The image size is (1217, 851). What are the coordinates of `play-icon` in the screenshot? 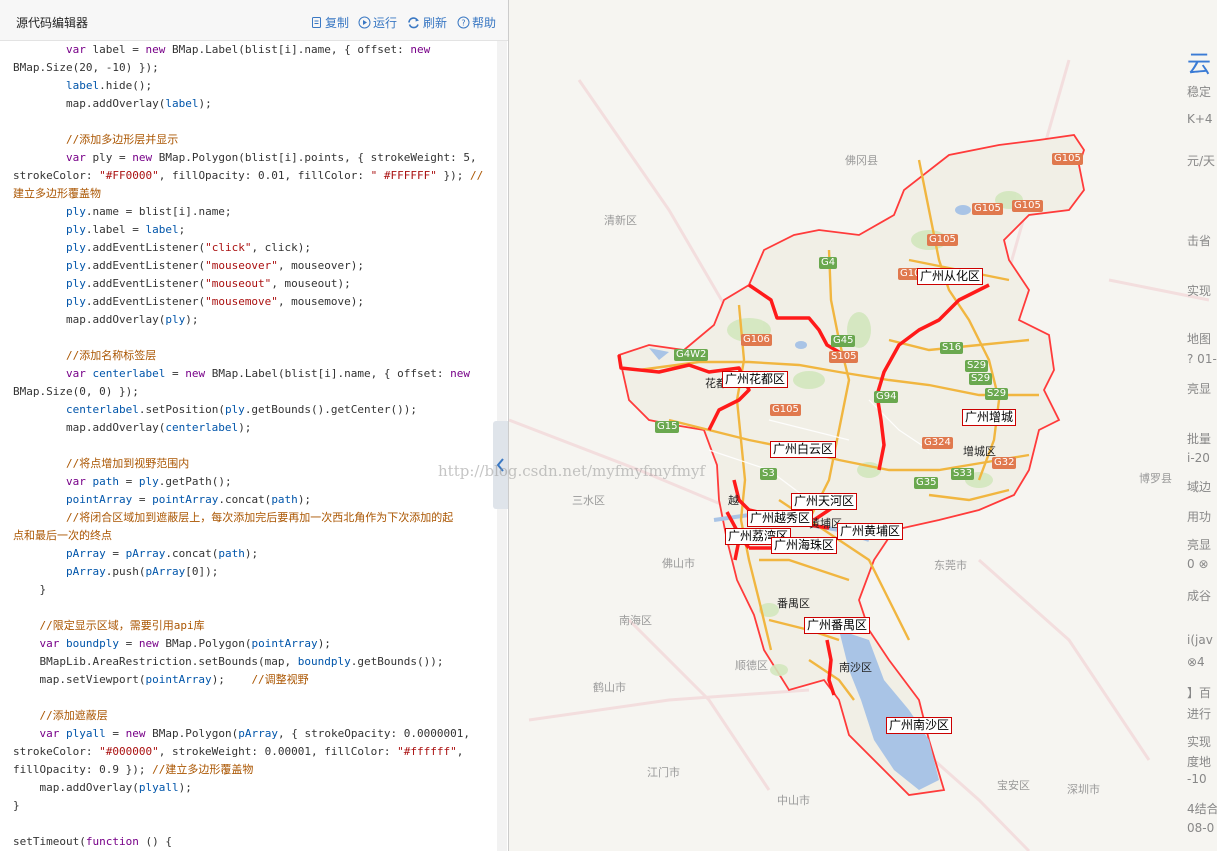 It's located at (364, 24).